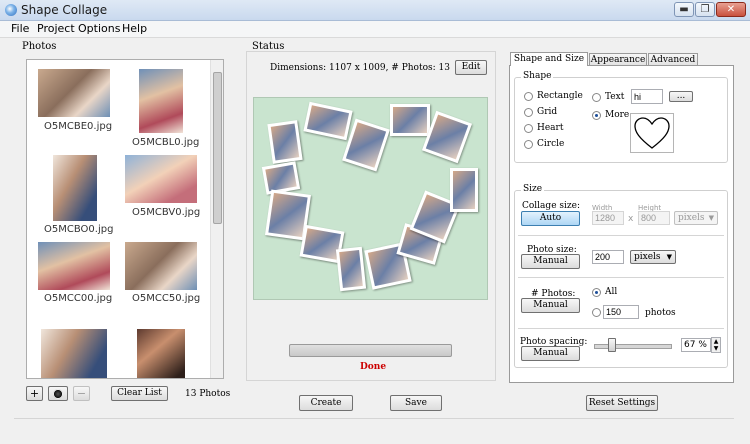  What do you see at coordinates (622, 403) in the screenshot?
I see `reset-settings-button: Reset Settings` at bounding box center [622, 403].